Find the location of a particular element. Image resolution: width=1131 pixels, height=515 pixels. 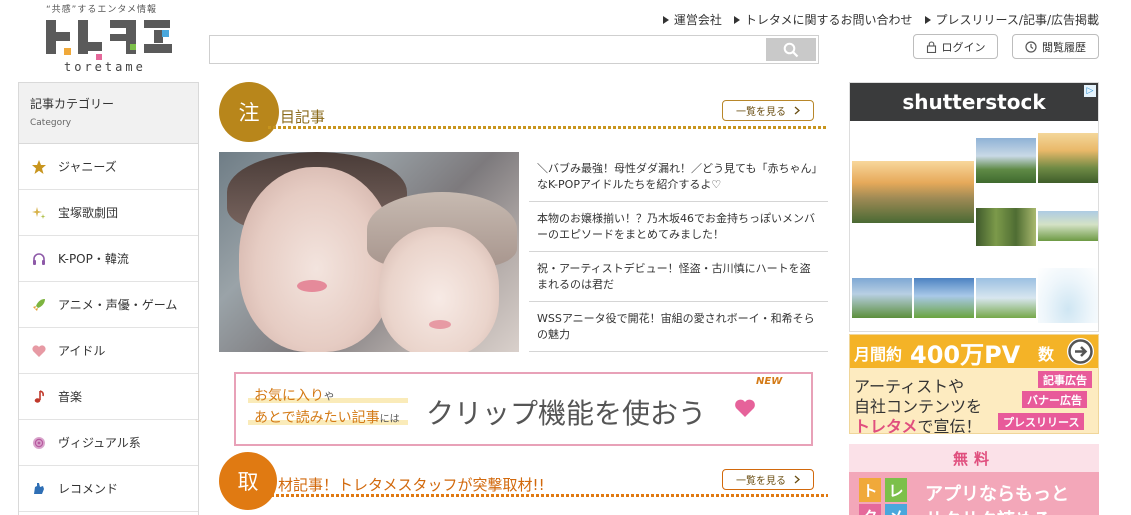

app-tile-icon: タ is located at coordinates (870, 509).